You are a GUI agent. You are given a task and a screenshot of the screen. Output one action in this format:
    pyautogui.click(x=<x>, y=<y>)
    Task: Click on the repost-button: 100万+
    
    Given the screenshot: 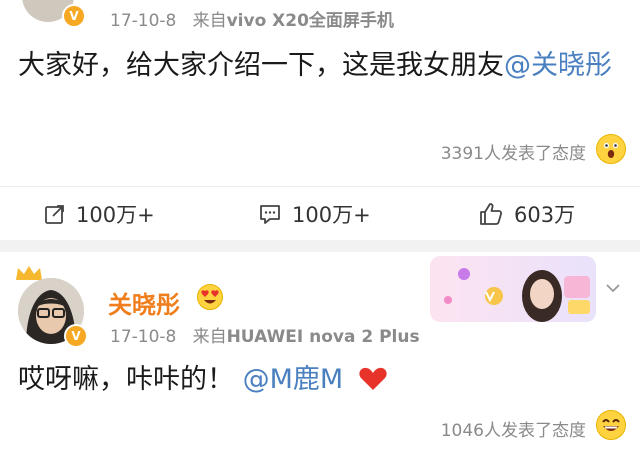 What is the action you would take?
    pyautogui.click(x=99, y=214)
    